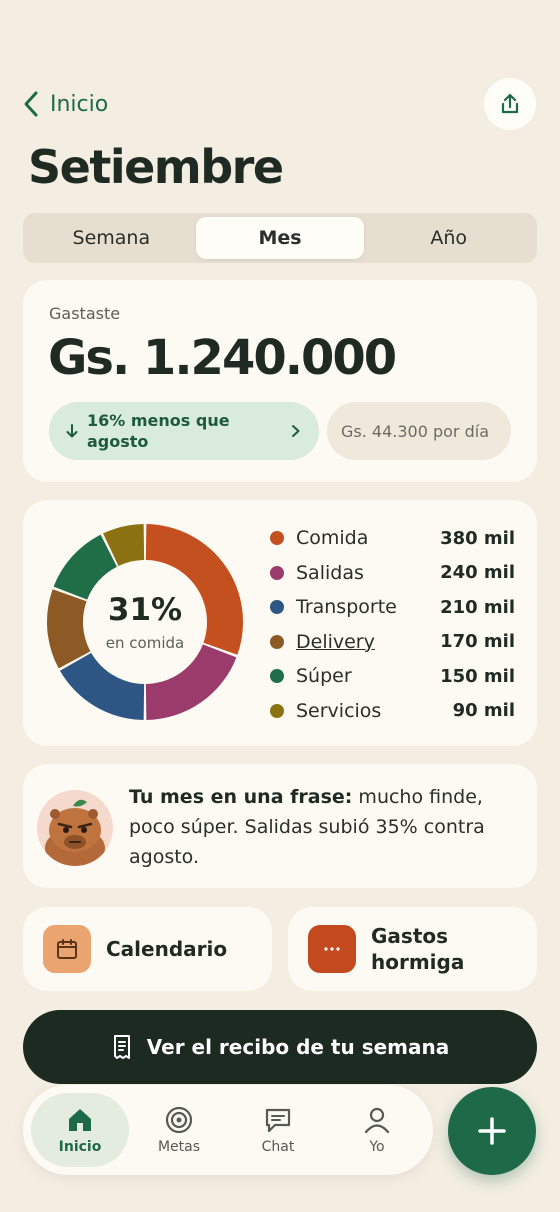 The width and height of the screenshot is (560, 1212). What do you see at coordinates (80, 1120) in the screenshot?
I see `home-icon` at bounding box center [80, 1120].